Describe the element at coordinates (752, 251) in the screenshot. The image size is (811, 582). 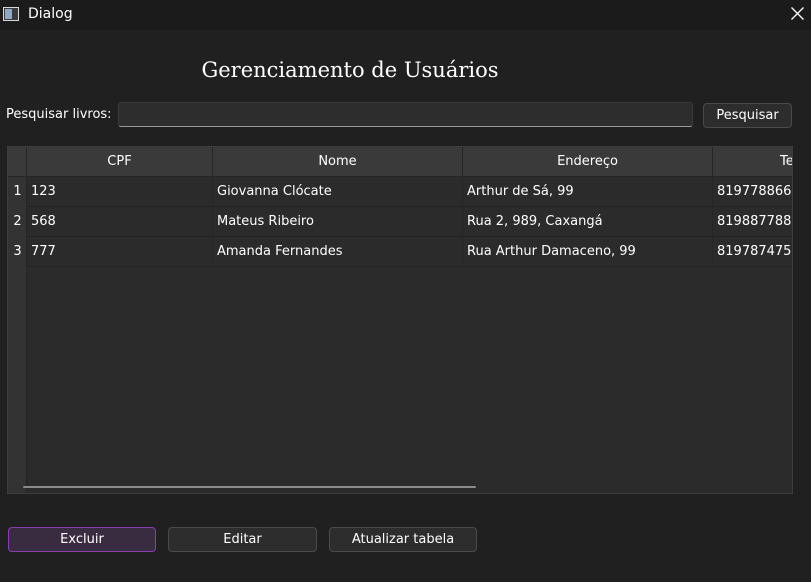
I see `cell-telefone: 8197874757` at that location.